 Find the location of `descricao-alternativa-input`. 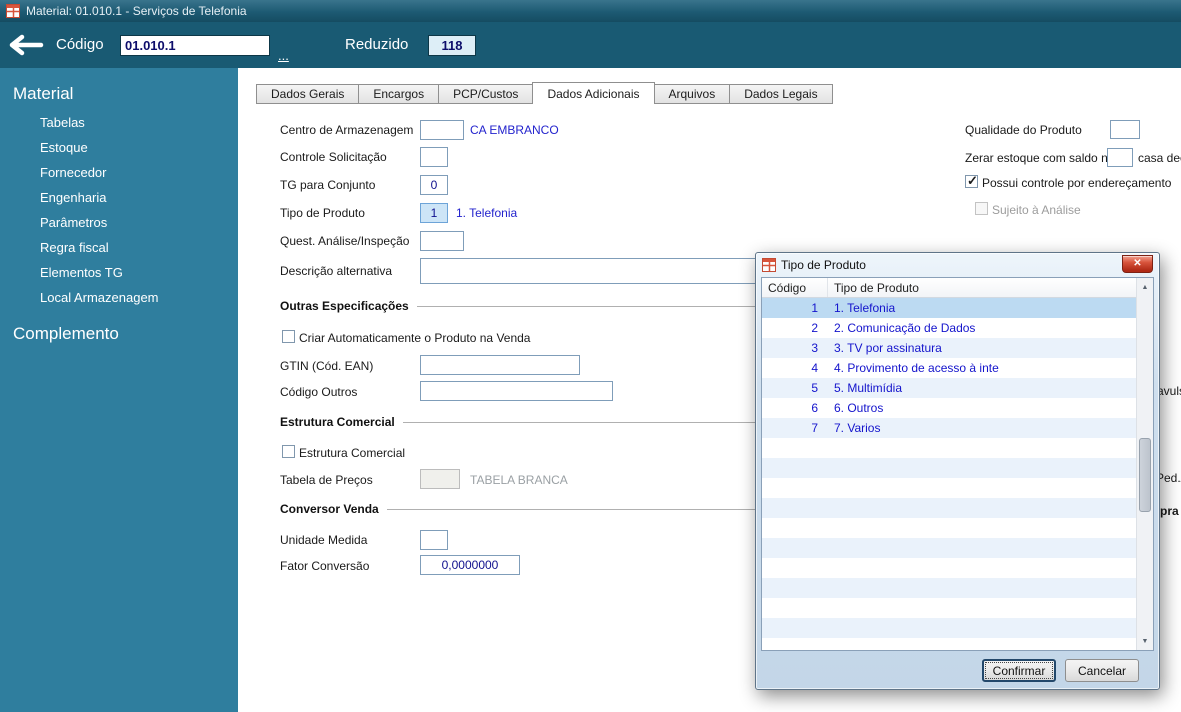

descricao-alternativa-input is located at coordinates (588, 271).